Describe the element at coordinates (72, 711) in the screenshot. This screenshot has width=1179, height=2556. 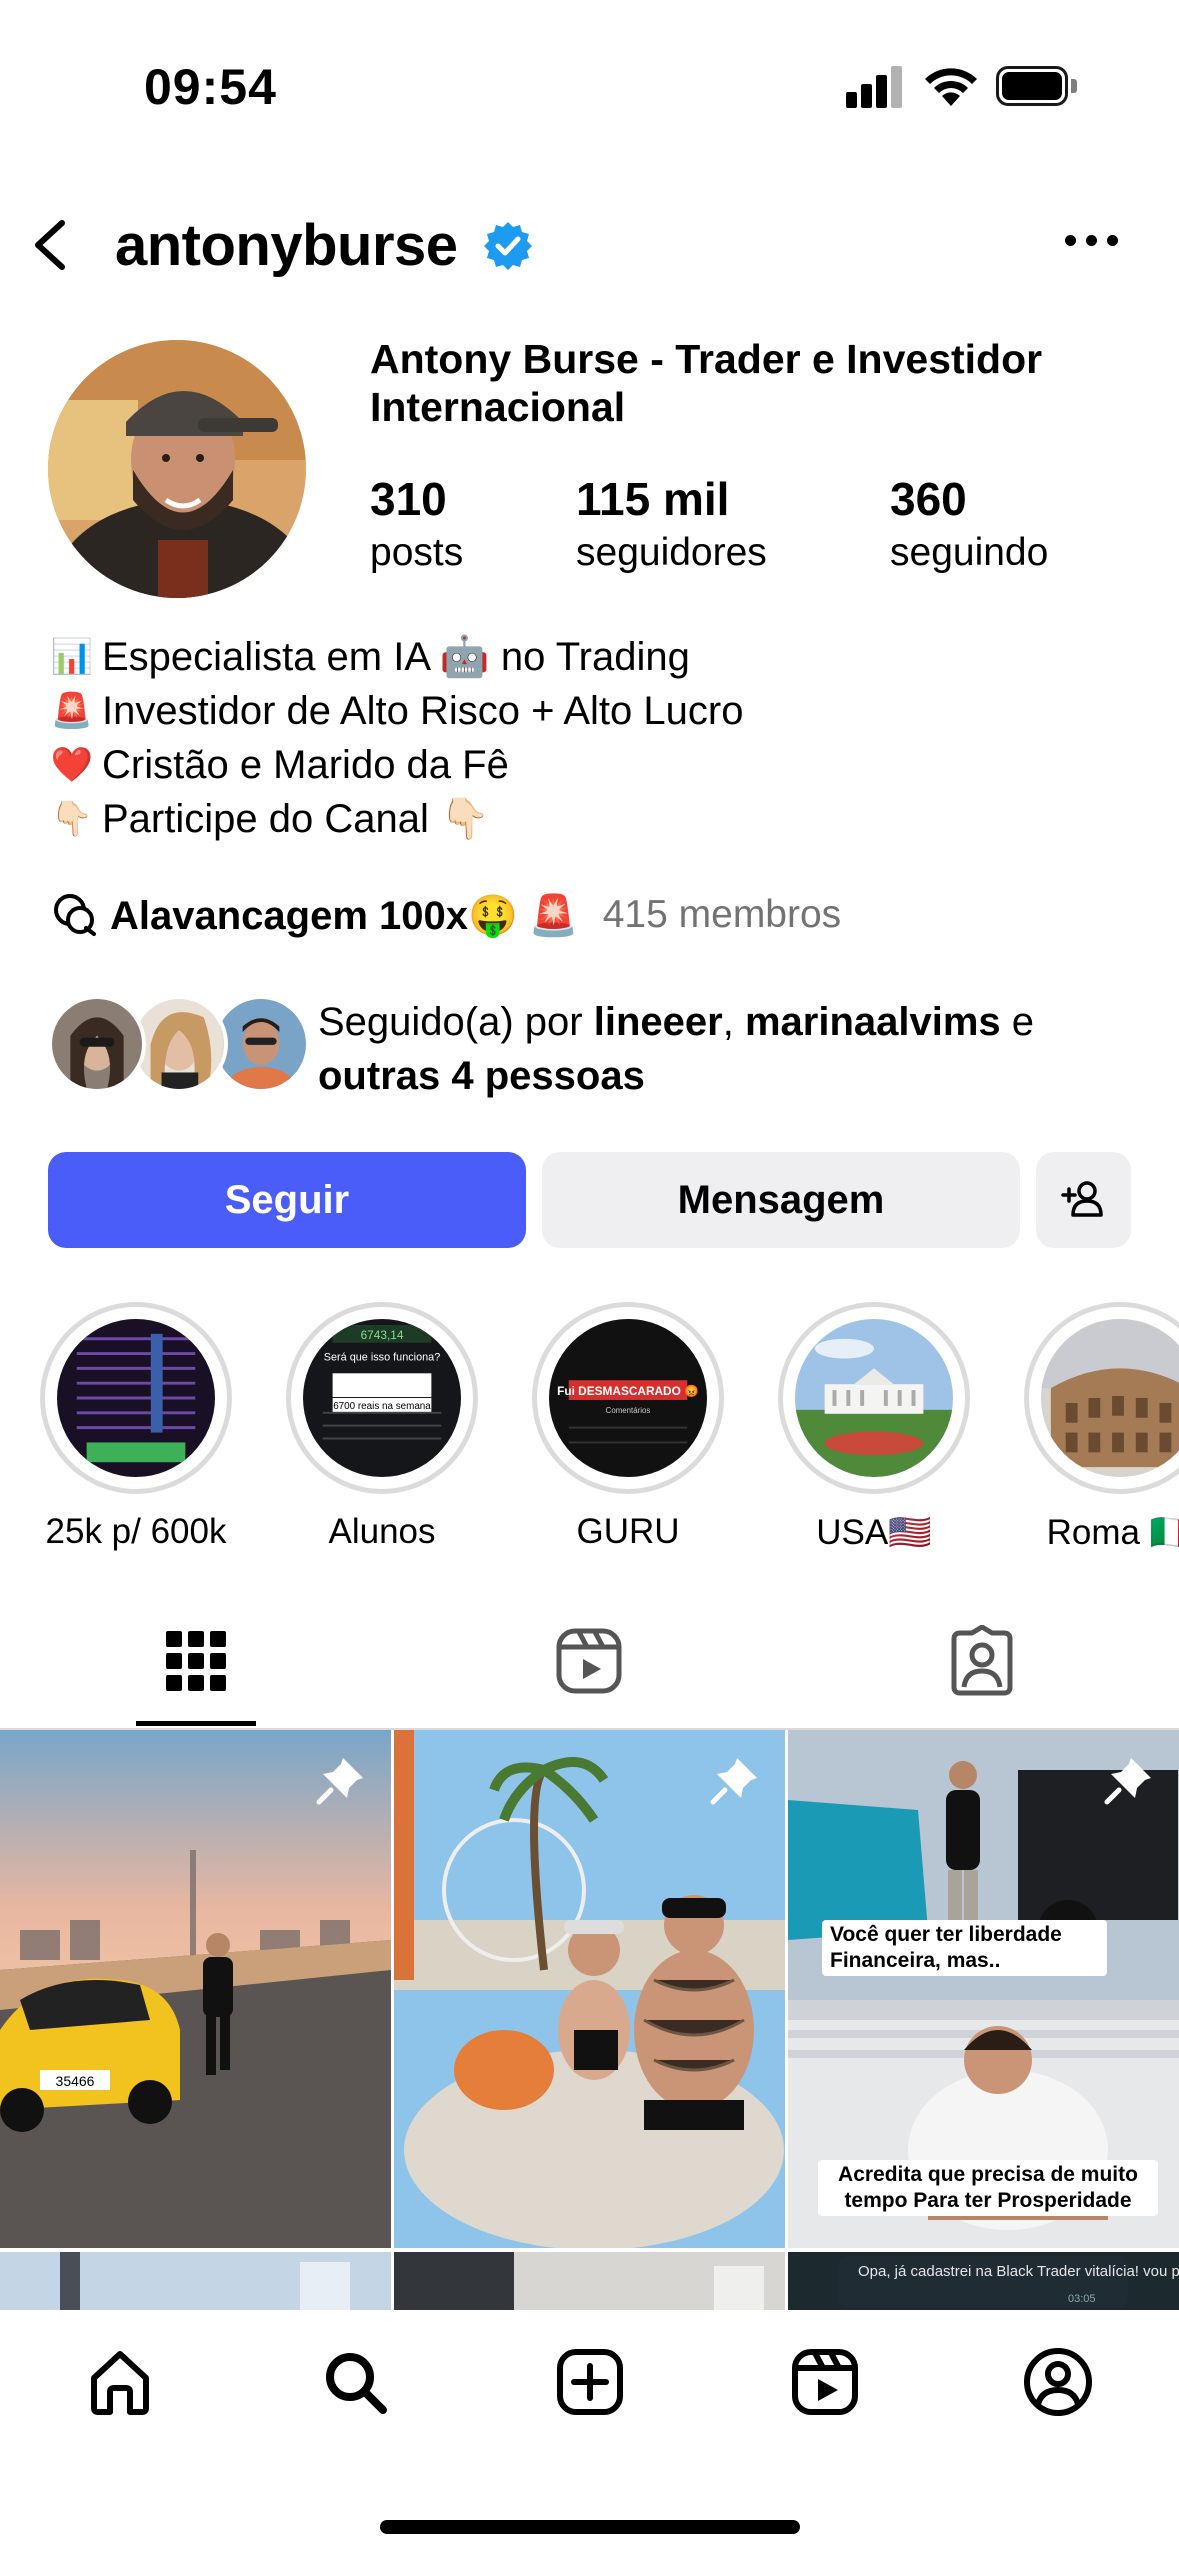
I see `siren-emoji-icon: 🚨` at that location.